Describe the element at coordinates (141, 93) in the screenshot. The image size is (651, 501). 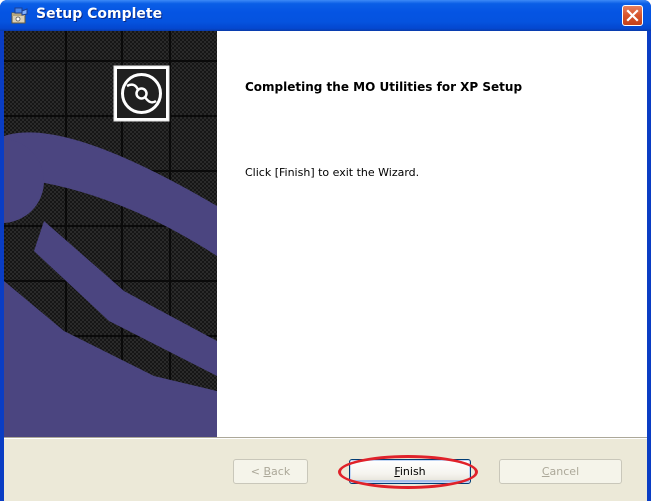
I see `cd-disc-icon` at that location.